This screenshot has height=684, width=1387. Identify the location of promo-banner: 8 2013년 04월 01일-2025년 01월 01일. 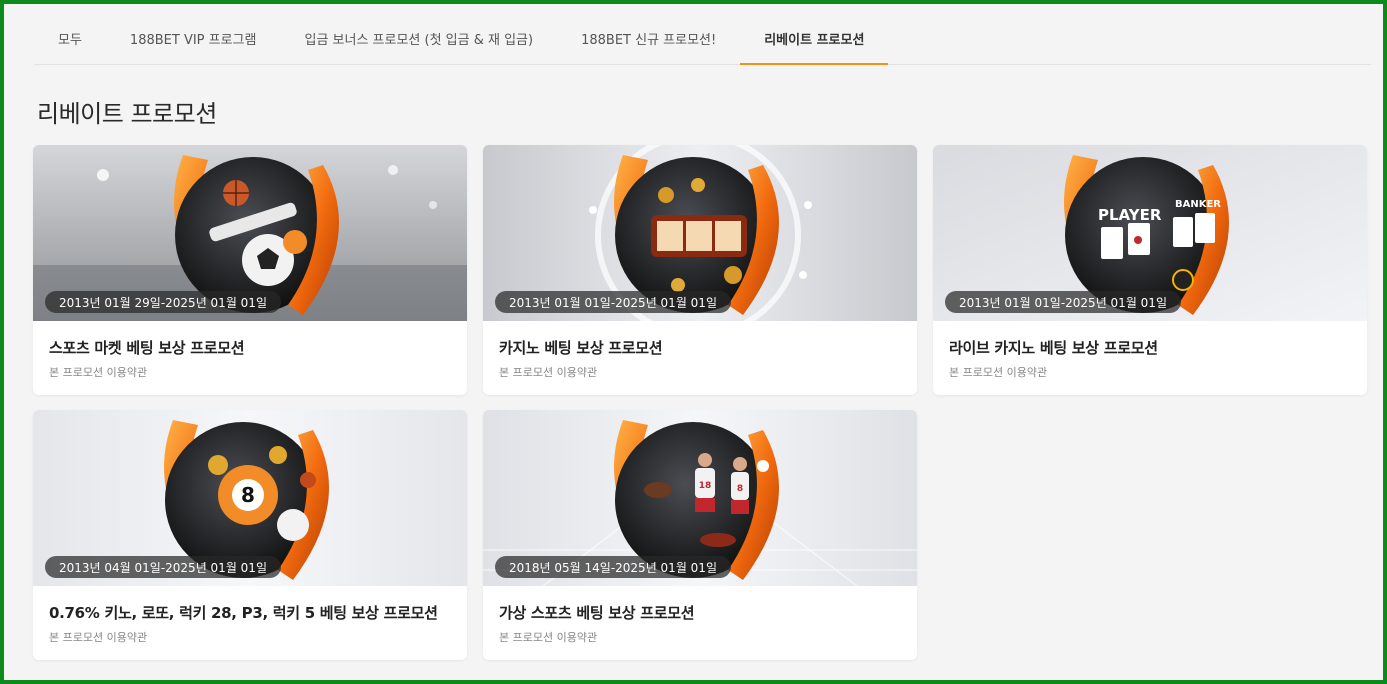
(250, 498).